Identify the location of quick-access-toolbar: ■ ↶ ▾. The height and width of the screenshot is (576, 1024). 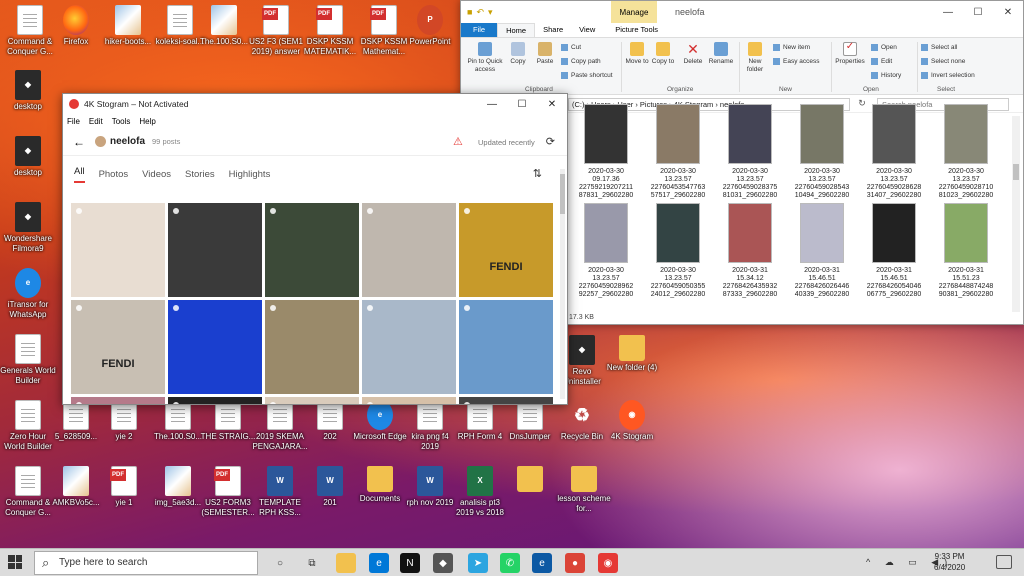
(477, 12).